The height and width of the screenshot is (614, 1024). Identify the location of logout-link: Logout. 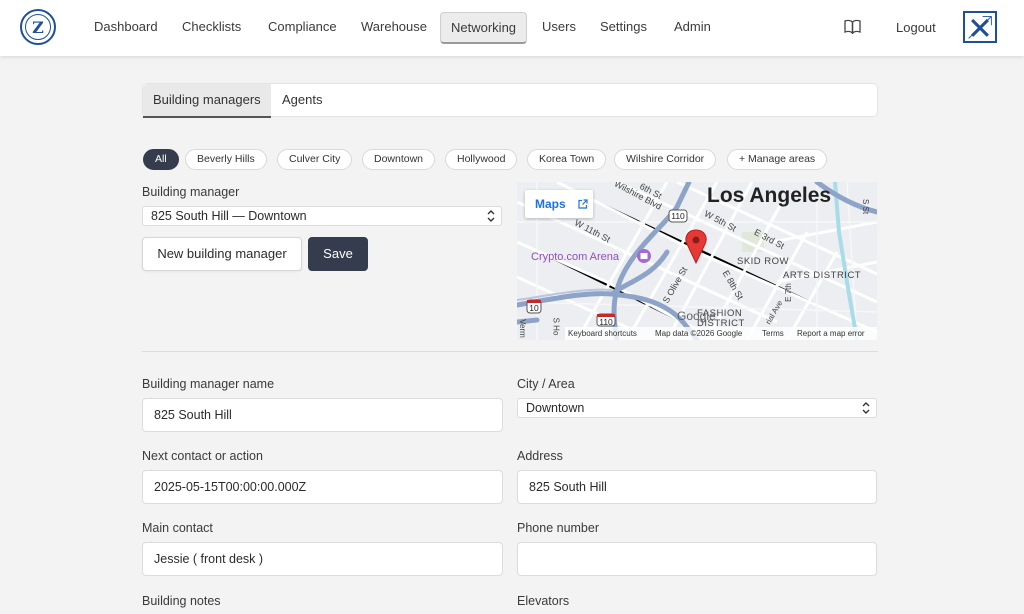
(916, 28).